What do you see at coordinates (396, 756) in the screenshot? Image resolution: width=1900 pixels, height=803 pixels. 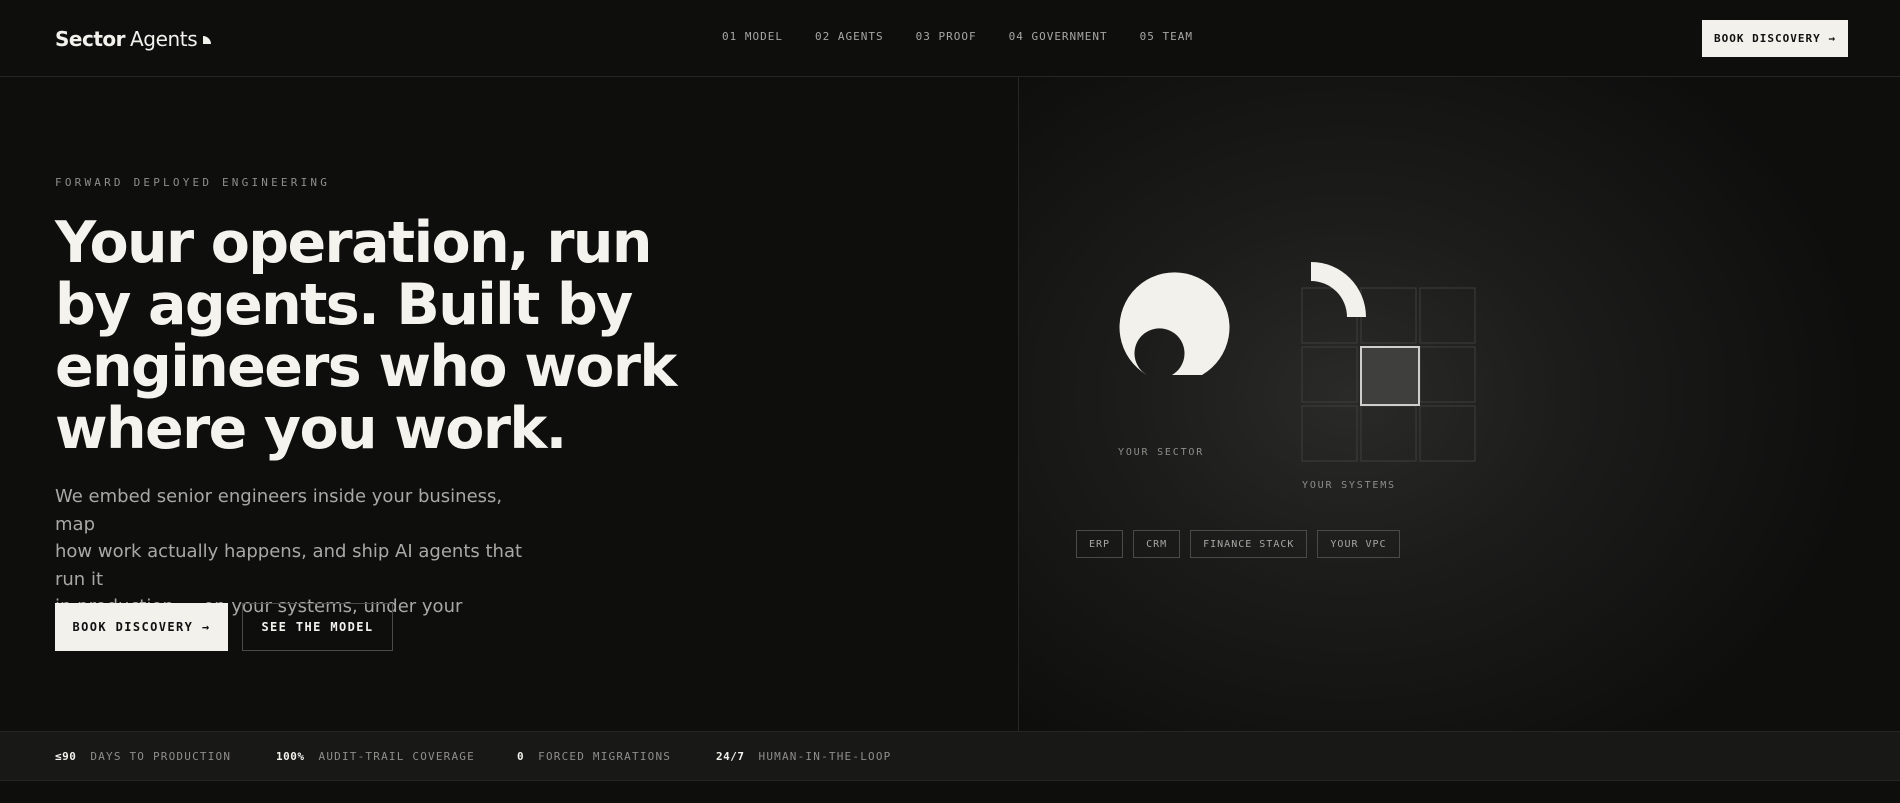 I see `stat-label: AUDIT-TRAIL COVERAGE` at bounding box center [396, 756].